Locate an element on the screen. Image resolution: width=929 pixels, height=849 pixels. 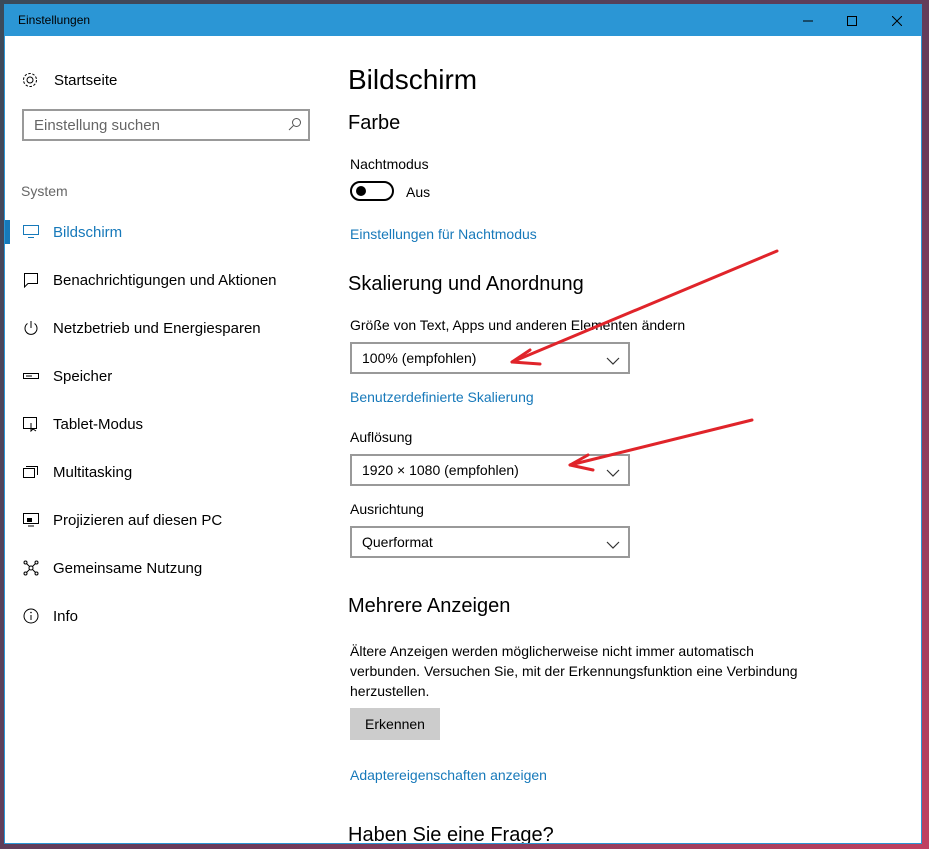
maximize-icon is located at coordinates (852, 20).